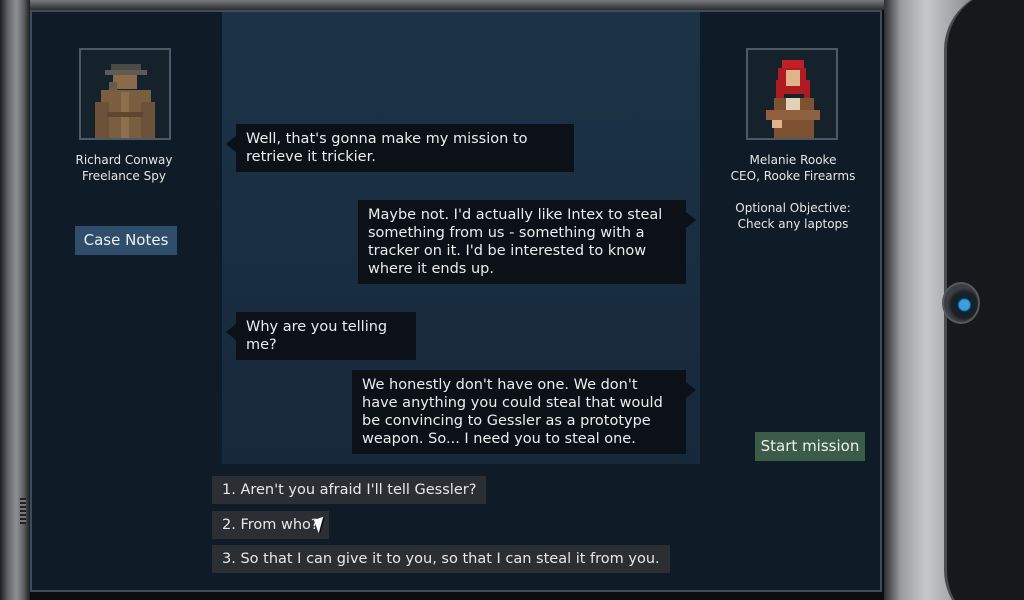  Describe the element at coordinates (23, 511) in the screenshot. I see `grip-icon` at that location.